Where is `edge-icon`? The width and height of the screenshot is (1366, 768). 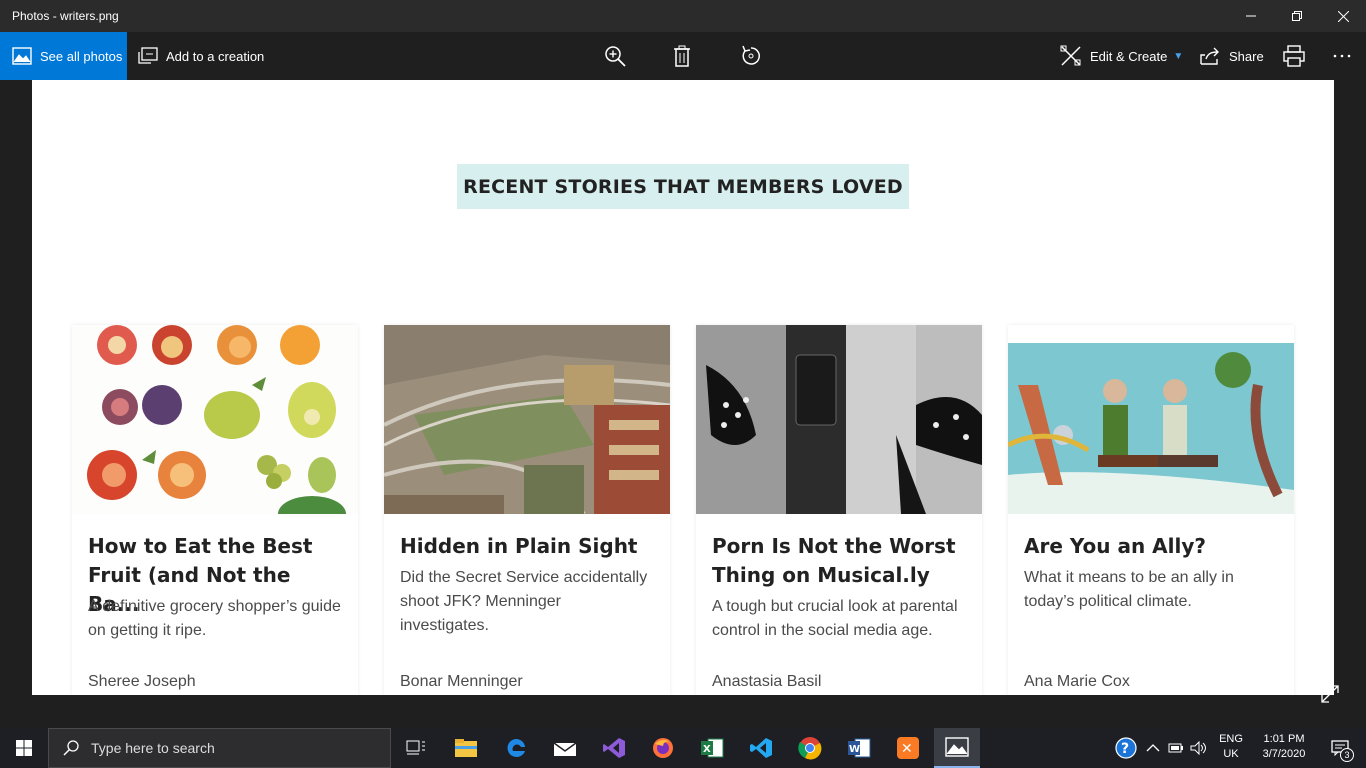
edge-icon is located at coordinates (516, 747).